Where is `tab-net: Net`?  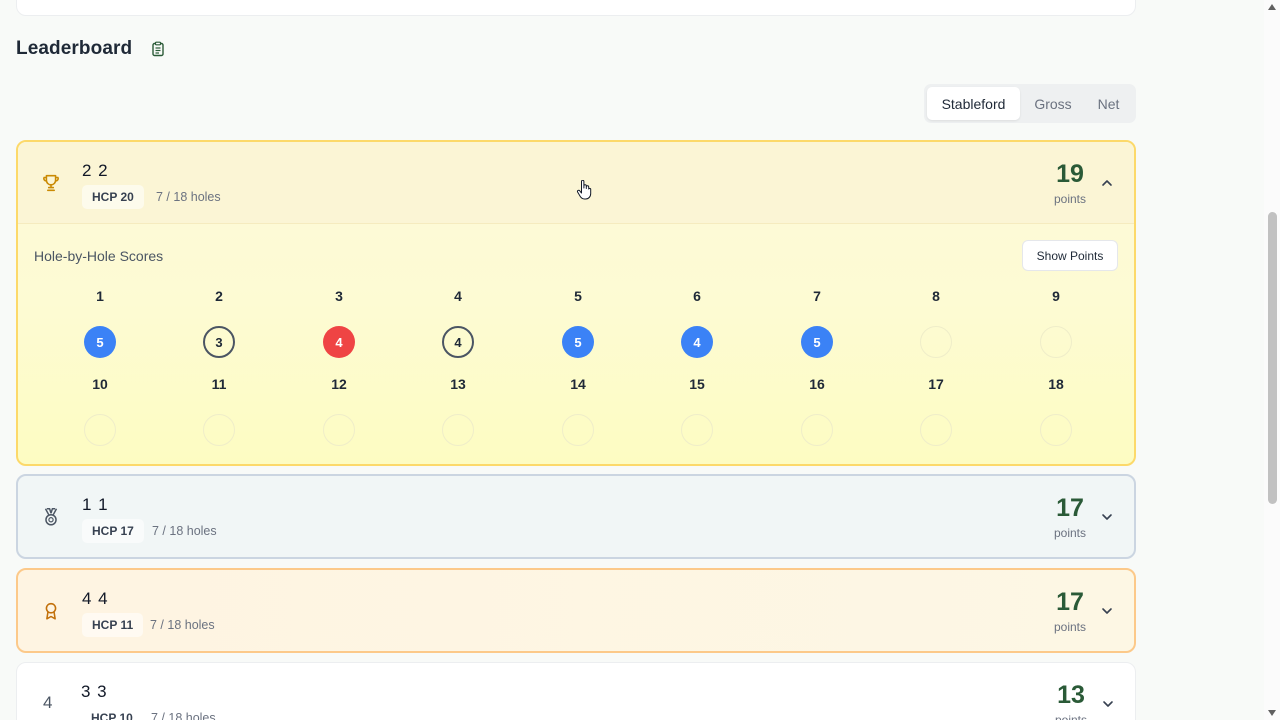
tab-net: Net is located at coordinates (1108, 103).